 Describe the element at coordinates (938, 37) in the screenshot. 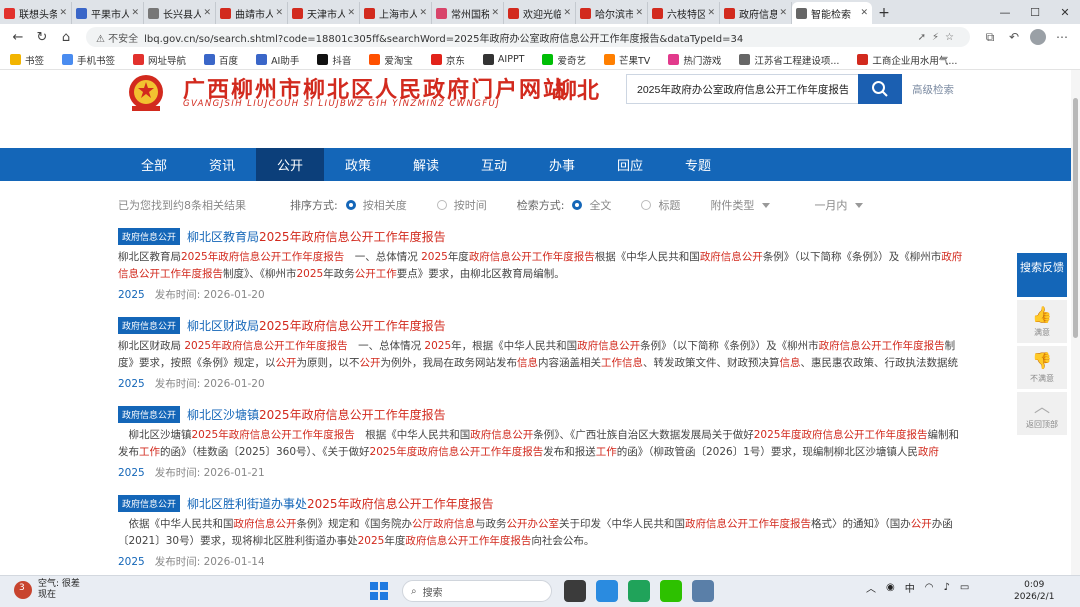

I see `extension-icon: ⚡` at that location.